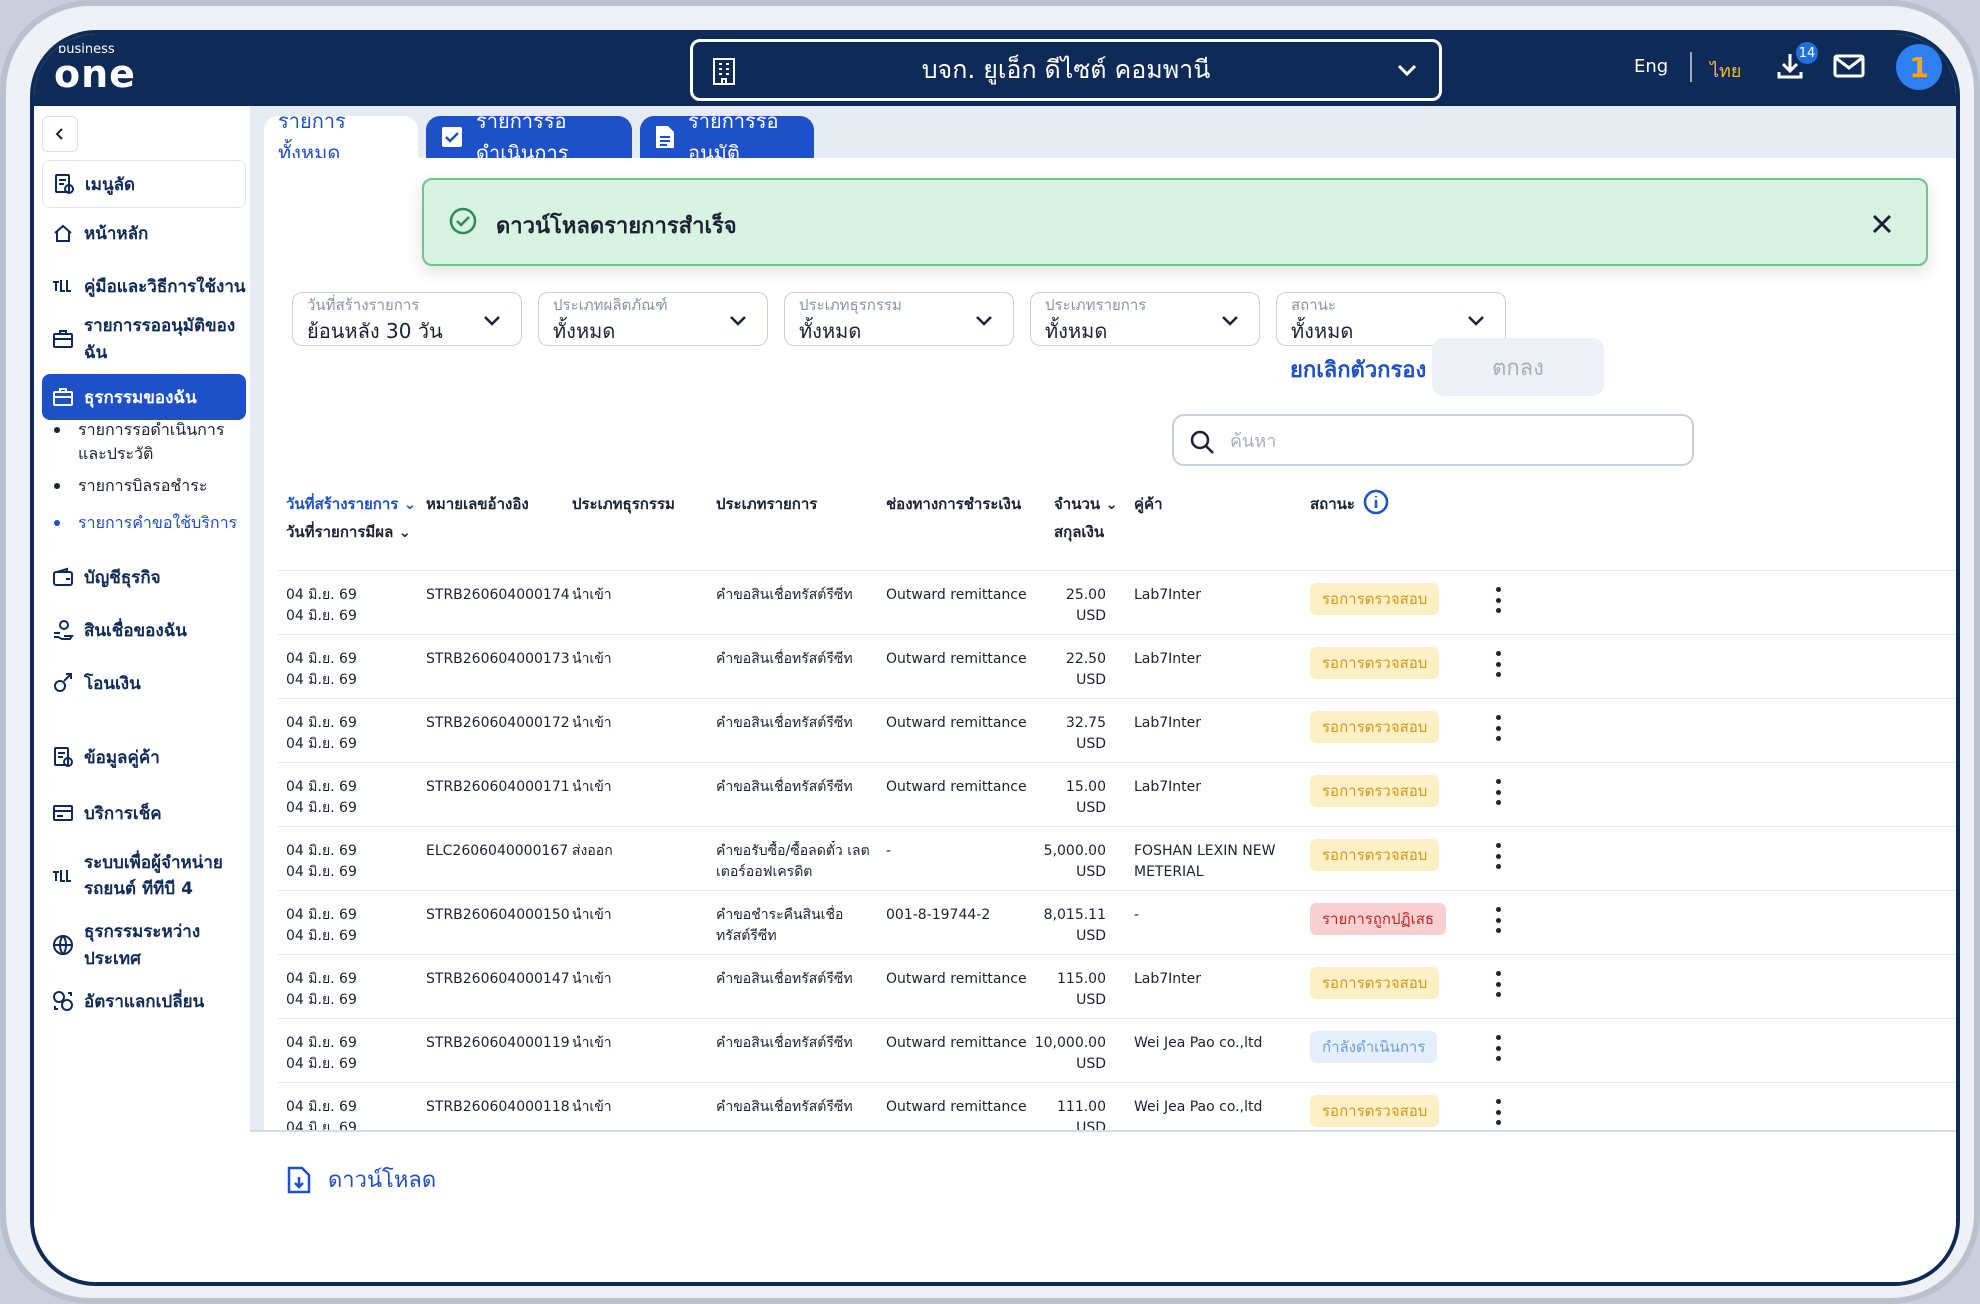 This screenshot has width=1980, height=1304. Describe the element at coordinates (1919, 67) in the screenshot. I see `avatar: 1` at that location.